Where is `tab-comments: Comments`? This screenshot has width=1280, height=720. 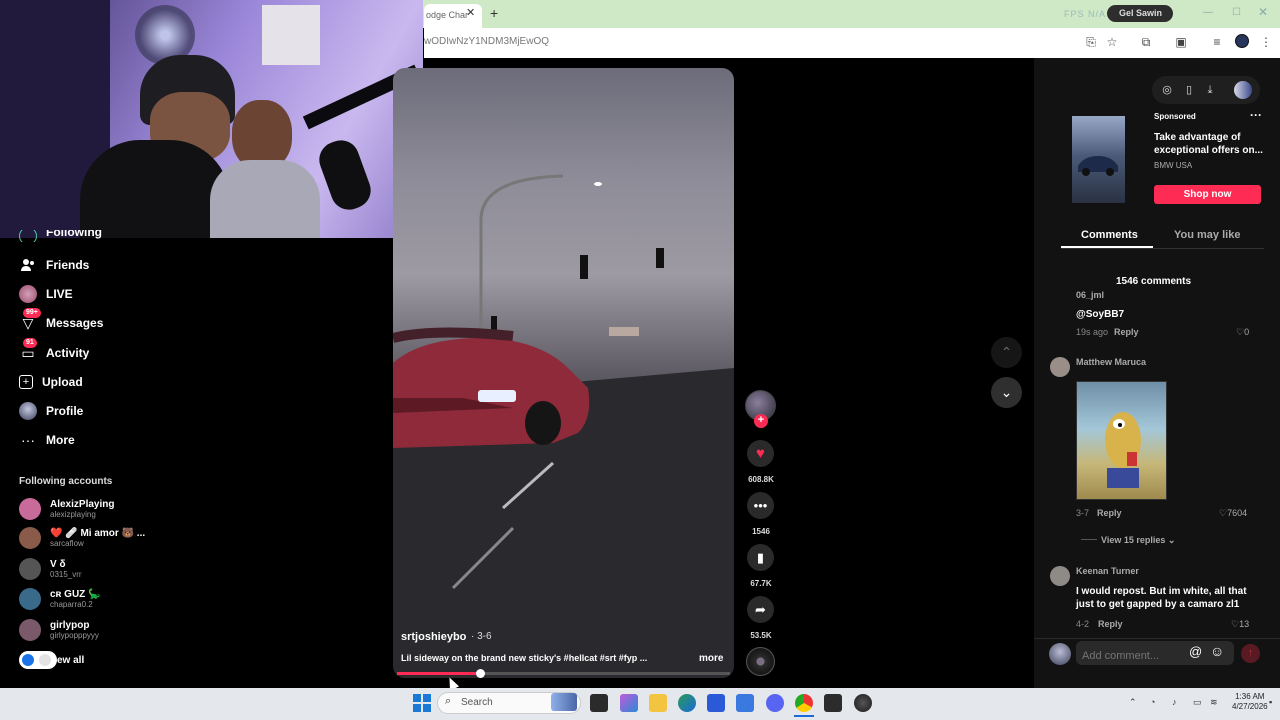
tab-comments: Comments is located at coordinates (1109, 235).